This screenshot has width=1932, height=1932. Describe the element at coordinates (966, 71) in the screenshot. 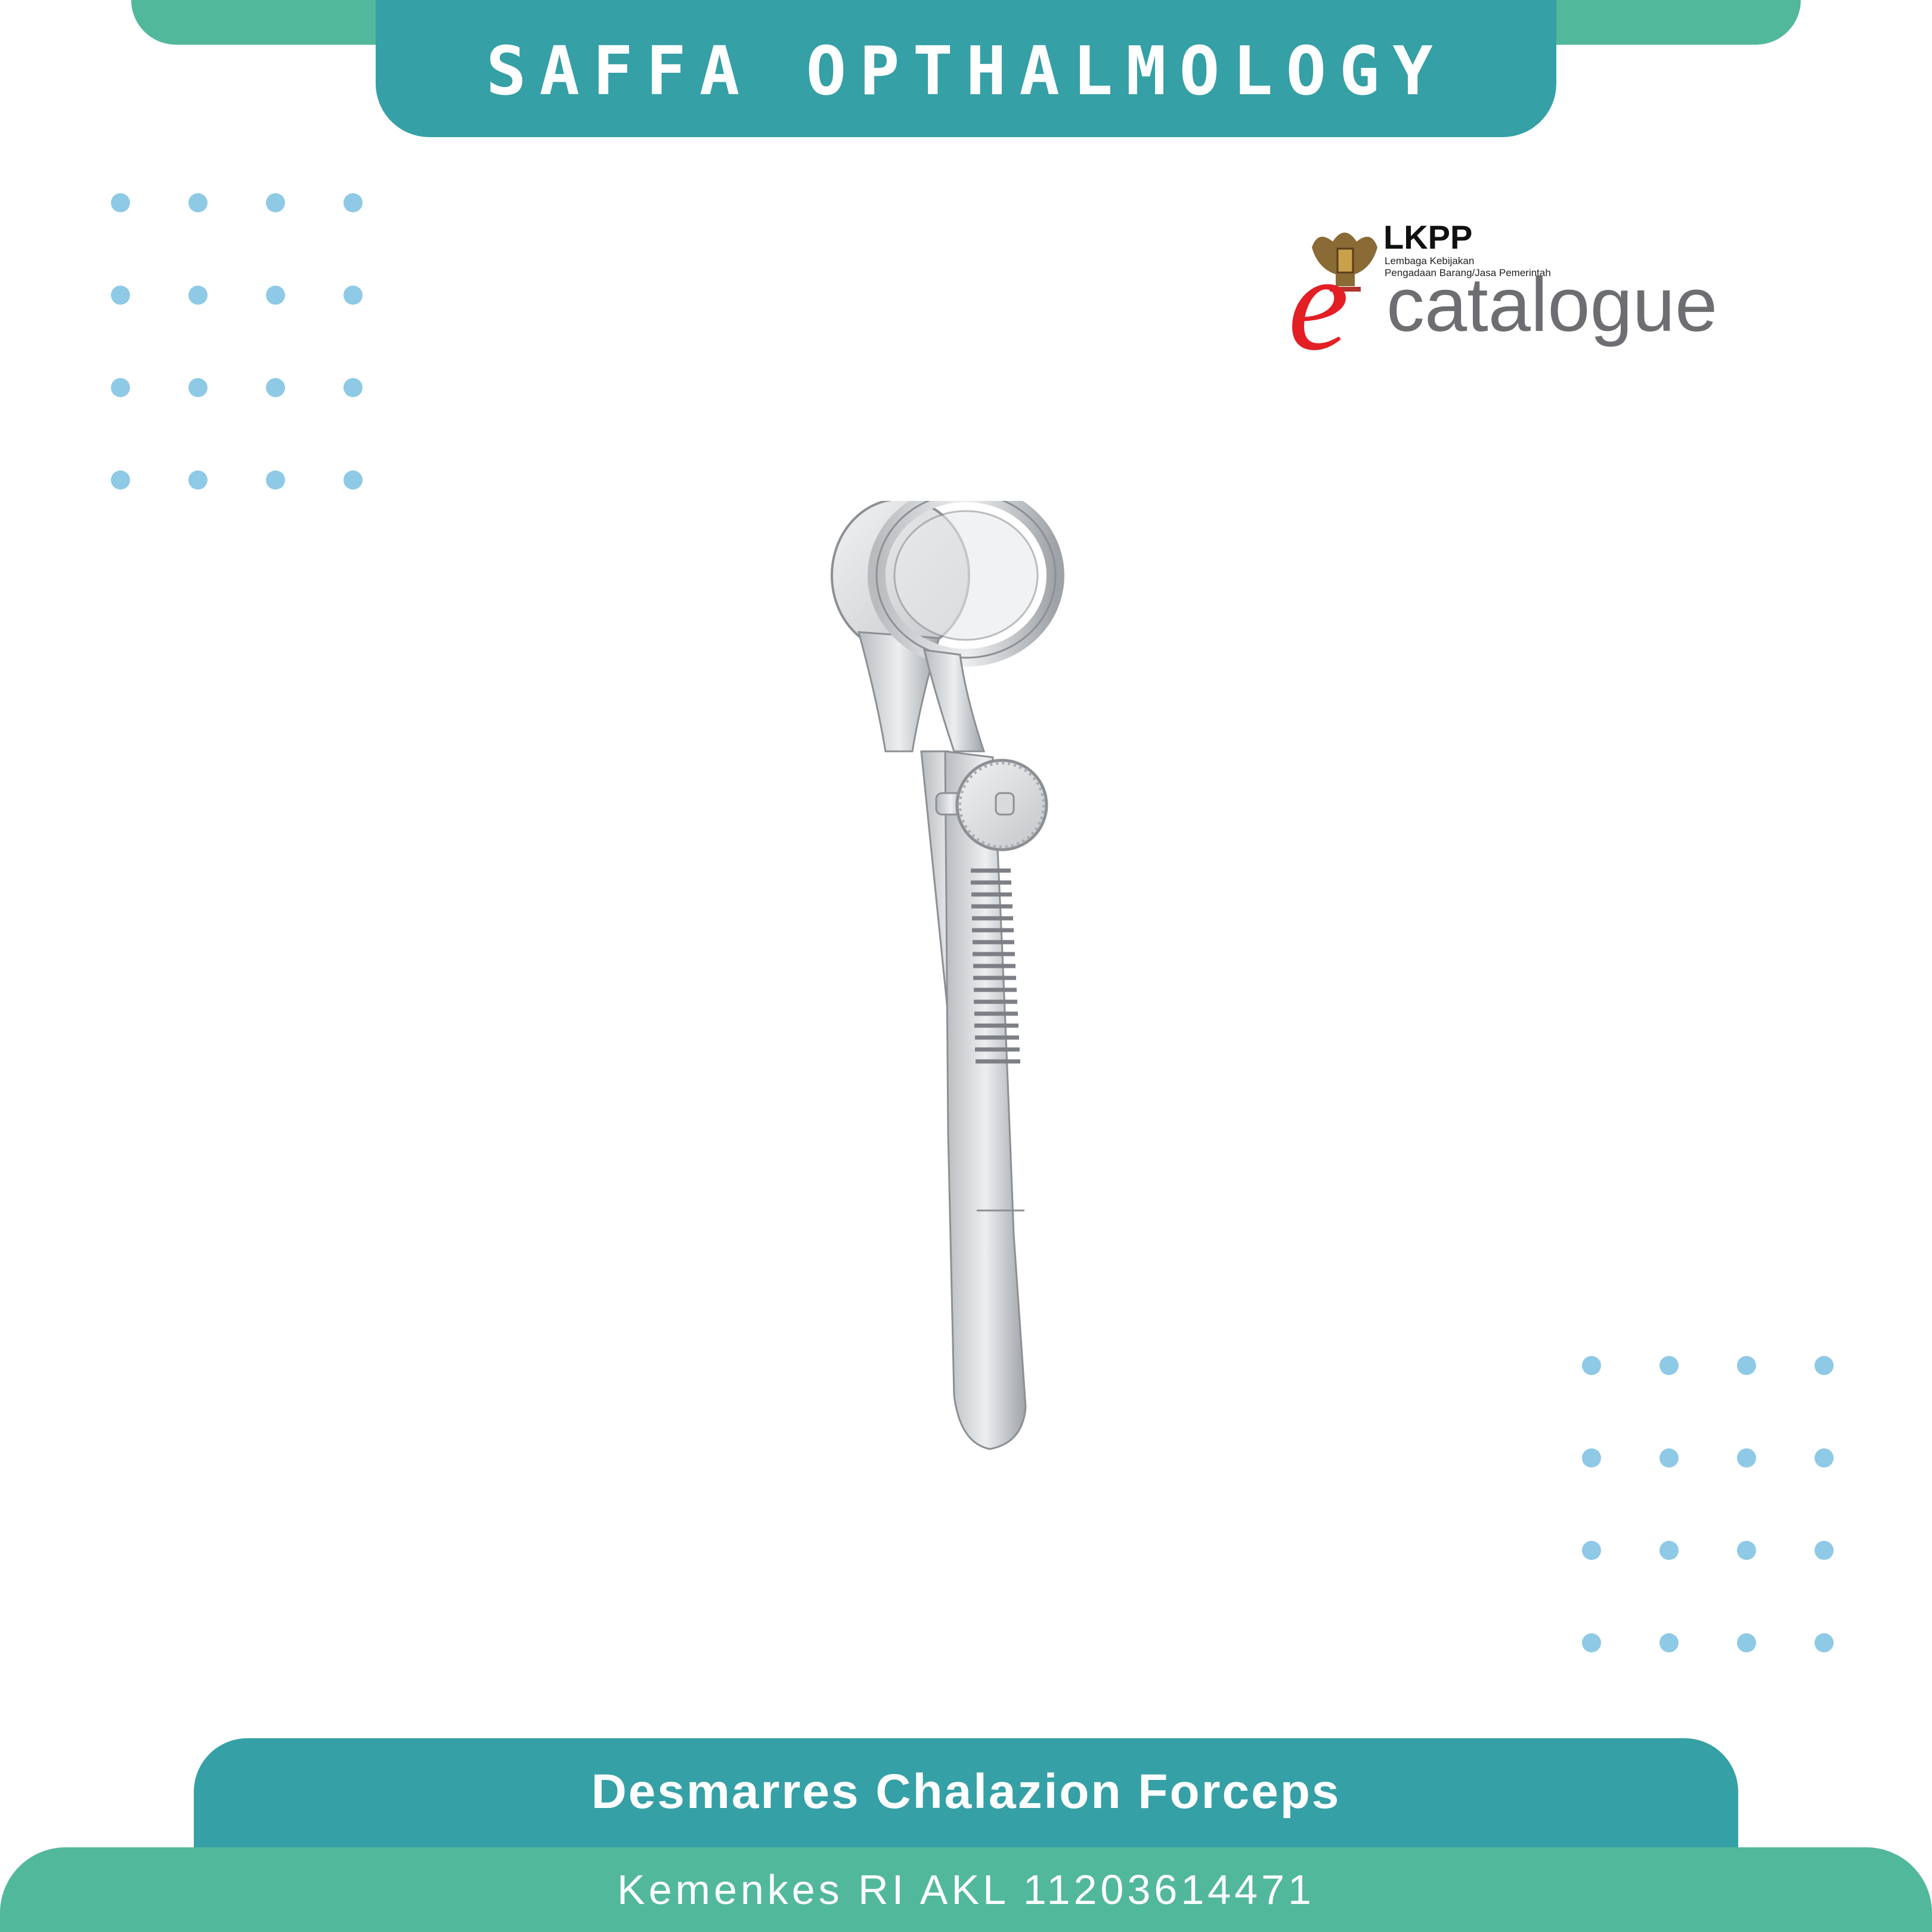

I see `brand-title: SAFFA OPTHALMOLOGY` at that location.